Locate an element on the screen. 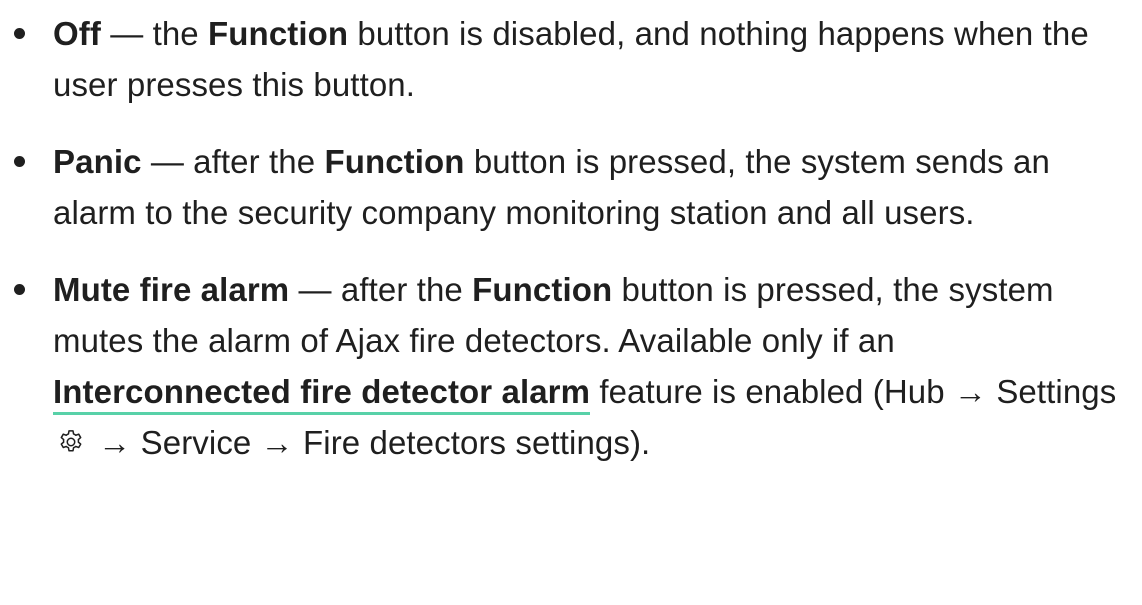 The width and height of the screenshot is (1142, 605). settings-path-text: → Service → Fire detectors settings). is located at coordinates (370, 442).